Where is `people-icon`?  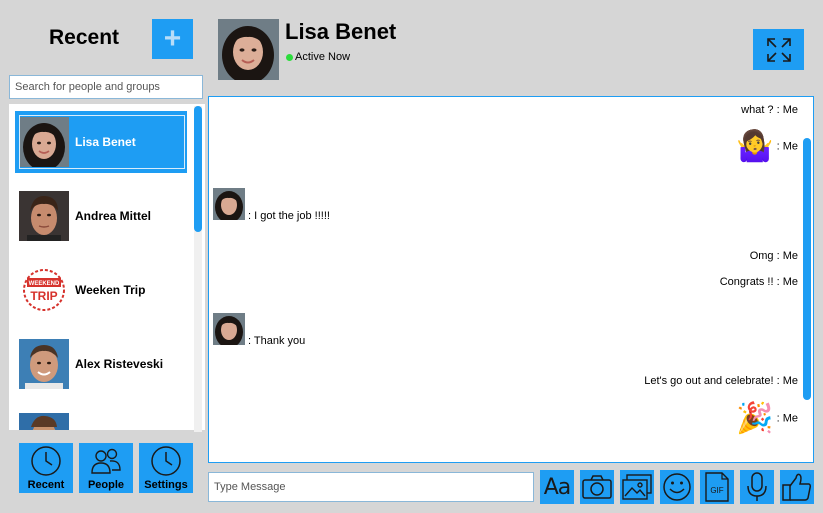
people-icon is located at coordinates (106, 461).